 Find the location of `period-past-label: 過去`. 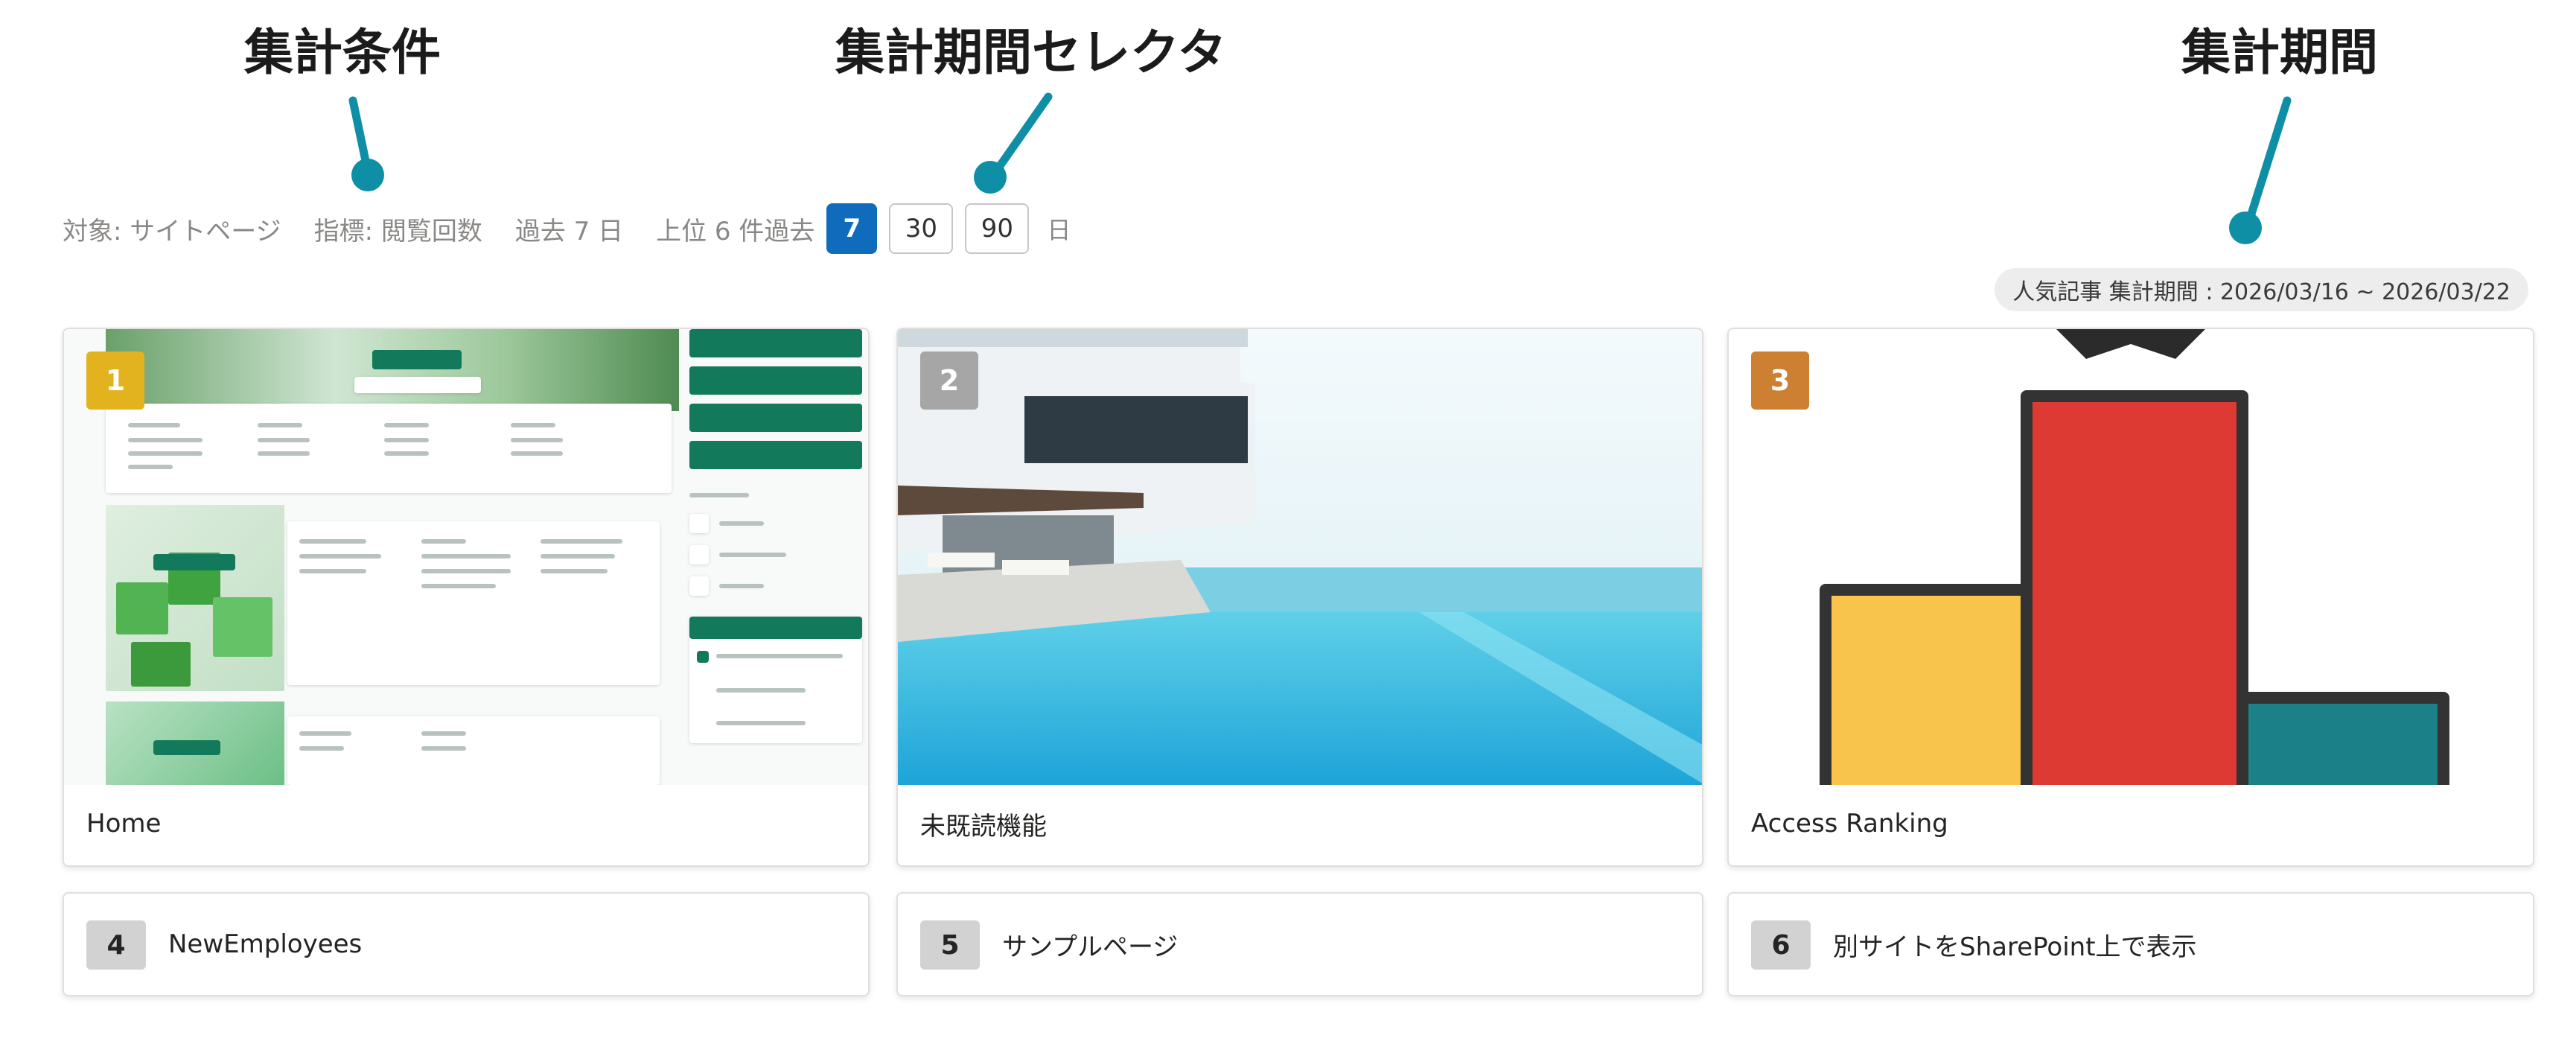

period-past-label: 過去 is located at coordinates (789, 231).